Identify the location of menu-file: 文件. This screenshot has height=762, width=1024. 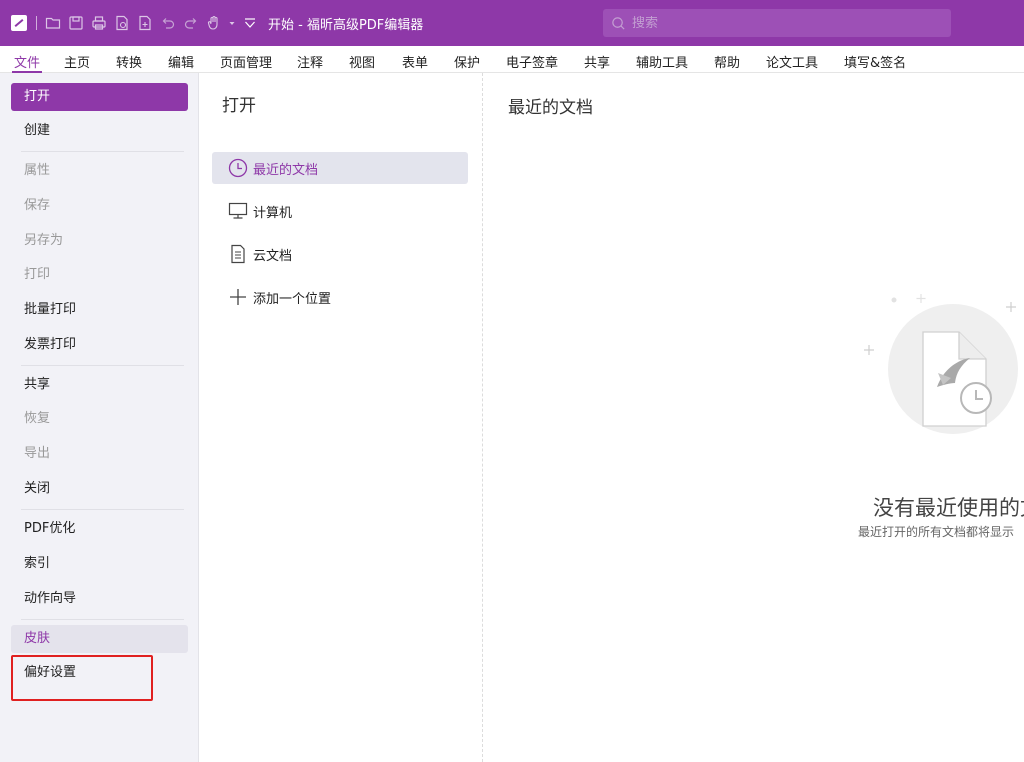
(27, 62).